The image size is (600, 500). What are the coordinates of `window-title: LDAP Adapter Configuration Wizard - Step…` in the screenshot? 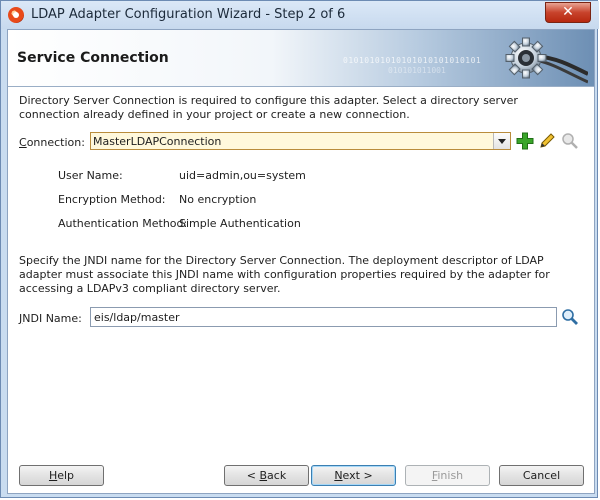 It's located at (188, 14).